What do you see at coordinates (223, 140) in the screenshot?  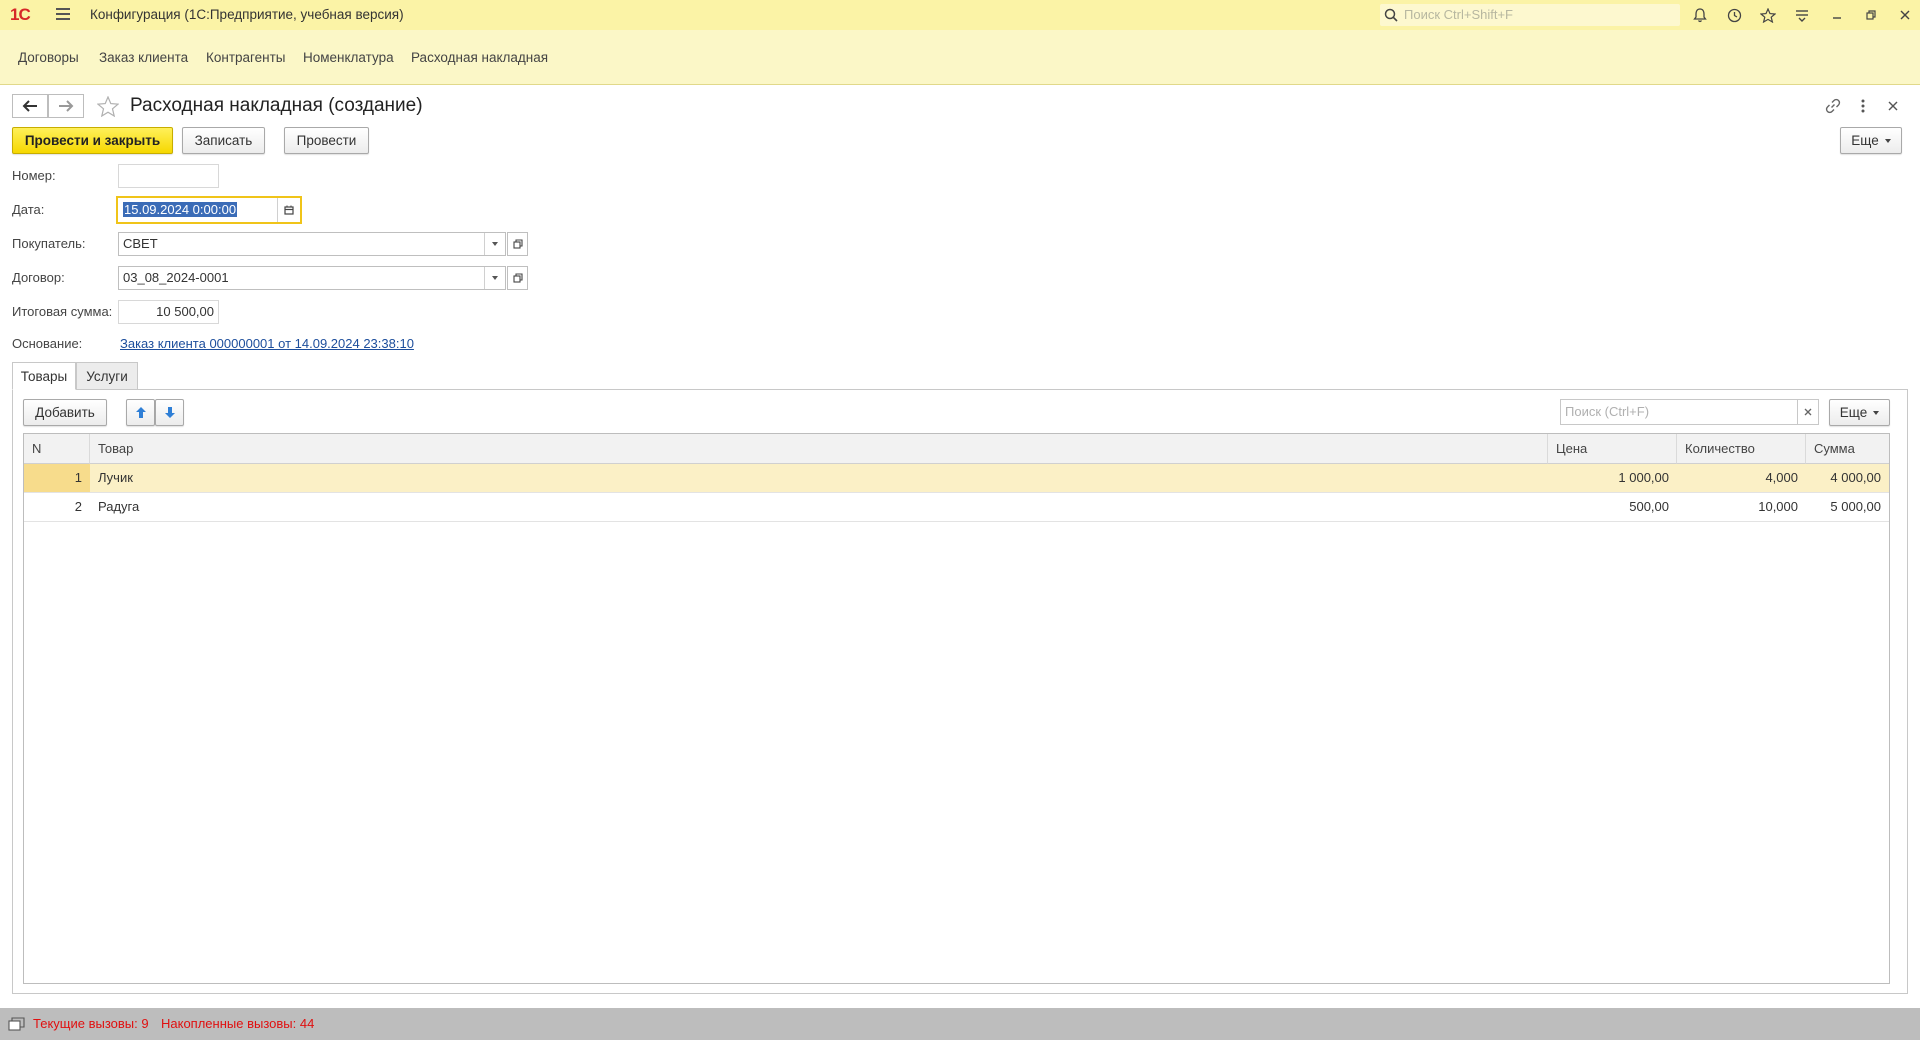 I see `save-button: Записать` at bounding box center [223, 140].